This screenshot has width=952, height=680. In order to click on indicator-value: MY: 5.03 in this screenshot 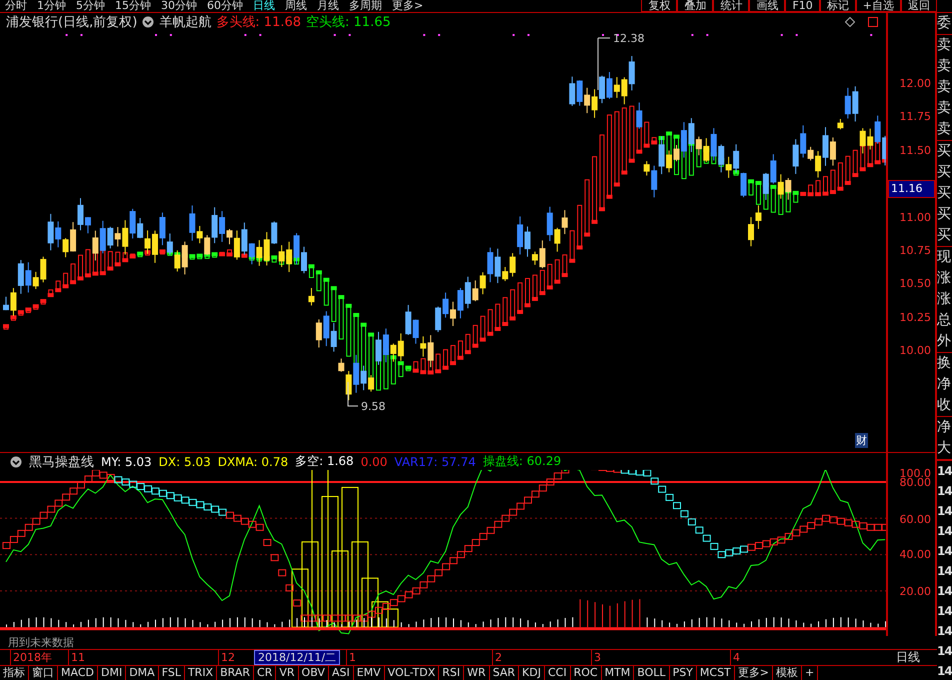, I will do `click(126, 461)`.